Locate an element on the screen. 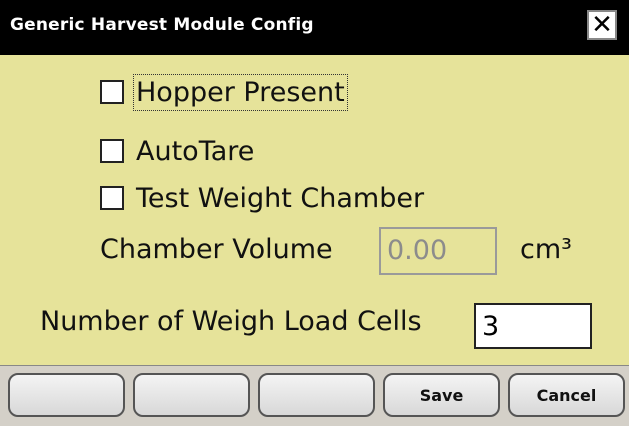 The height and width of the screenshot is (426, 629). hopper-present-option: Hopper Present is located at coordinates (224, 92).